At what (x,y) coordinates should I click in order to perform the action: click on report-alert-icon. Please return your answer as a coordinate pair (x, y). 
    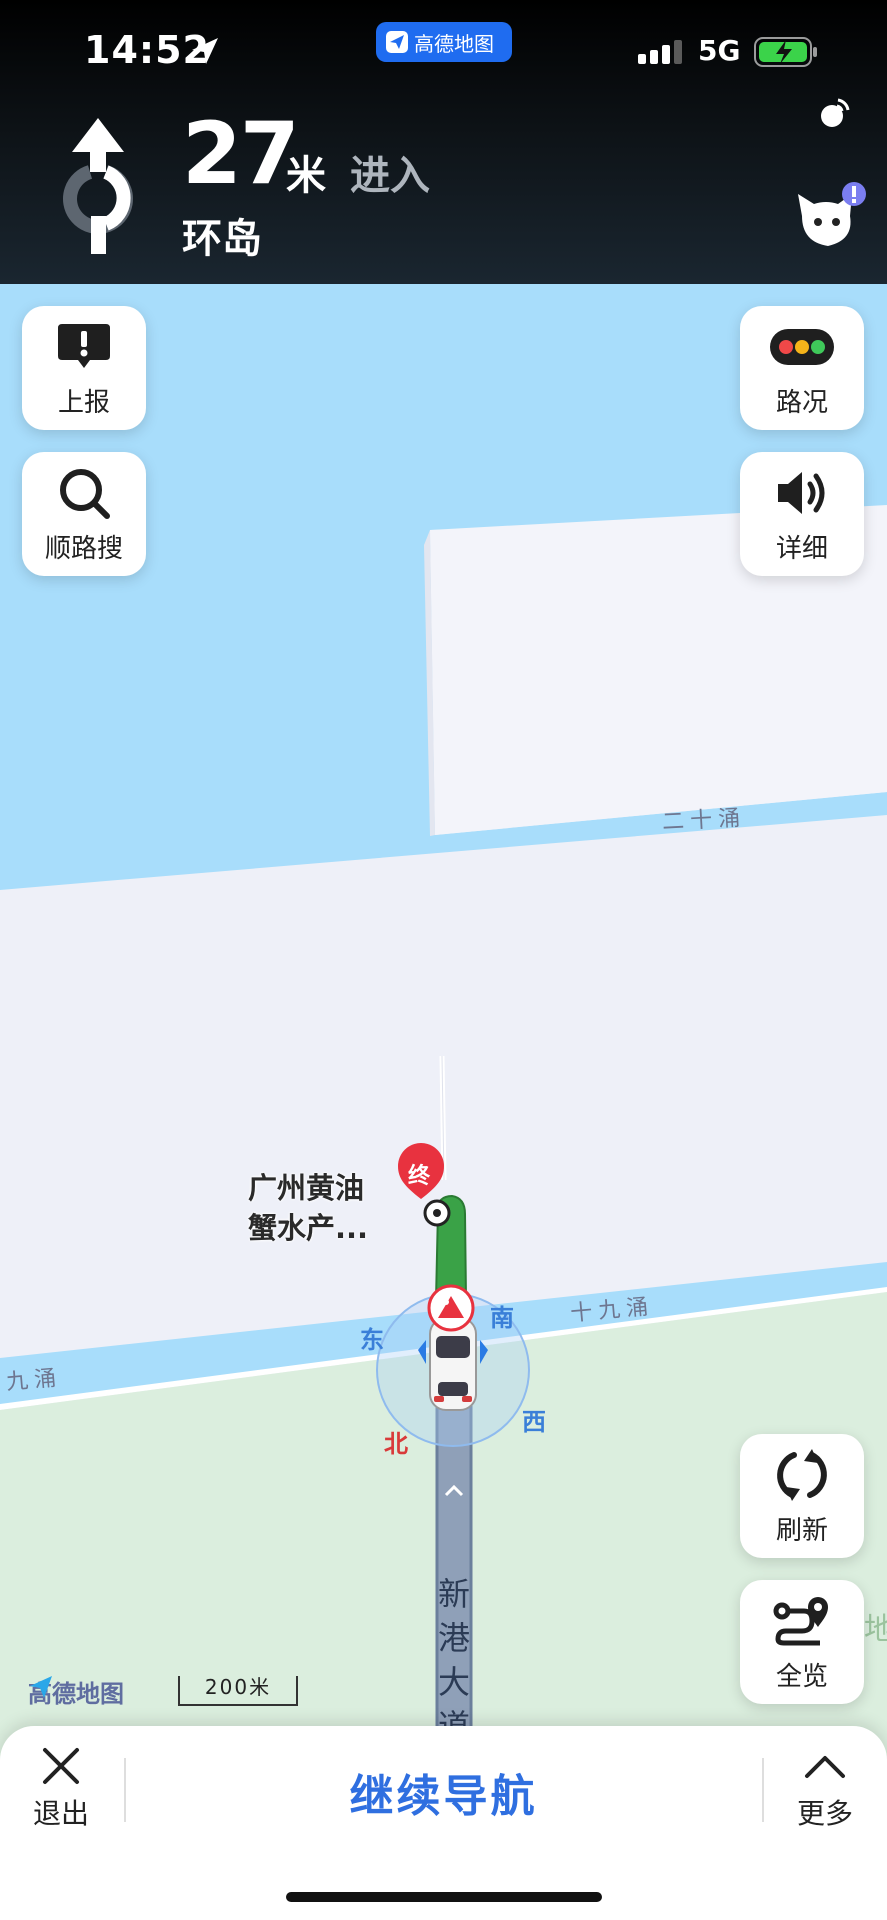
    Looking at the image, I should click on (84, 345).